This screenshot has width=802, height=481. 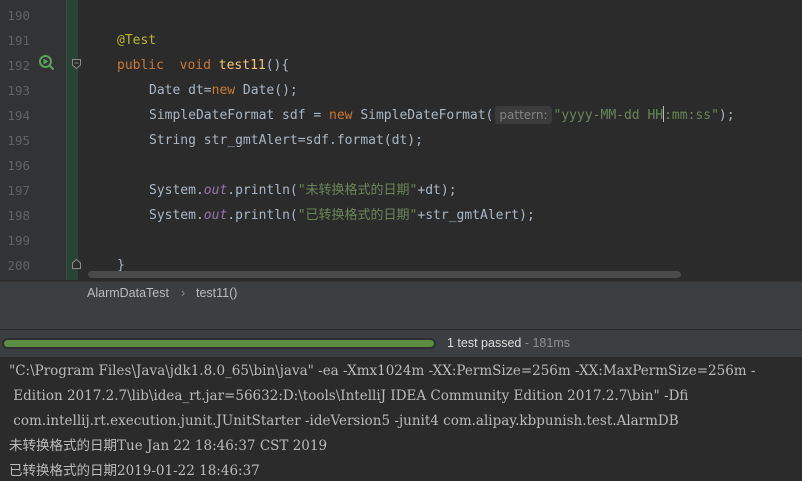 What do you see at coordinates (357, 215) in the screenshot?
I see `string-literal: "已转换格式的日期"` at bounding box center [357, 215].